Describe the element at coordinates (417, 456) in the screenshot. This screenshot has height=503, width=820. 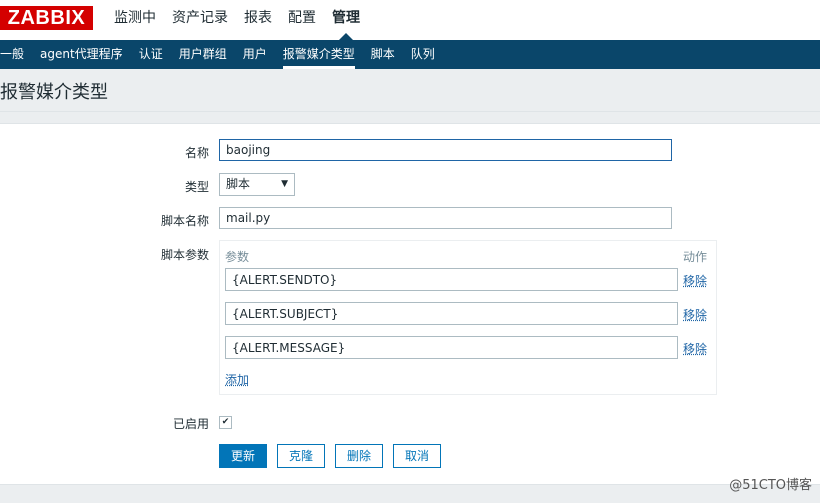
I see `cancel-button: 取消` at that location.